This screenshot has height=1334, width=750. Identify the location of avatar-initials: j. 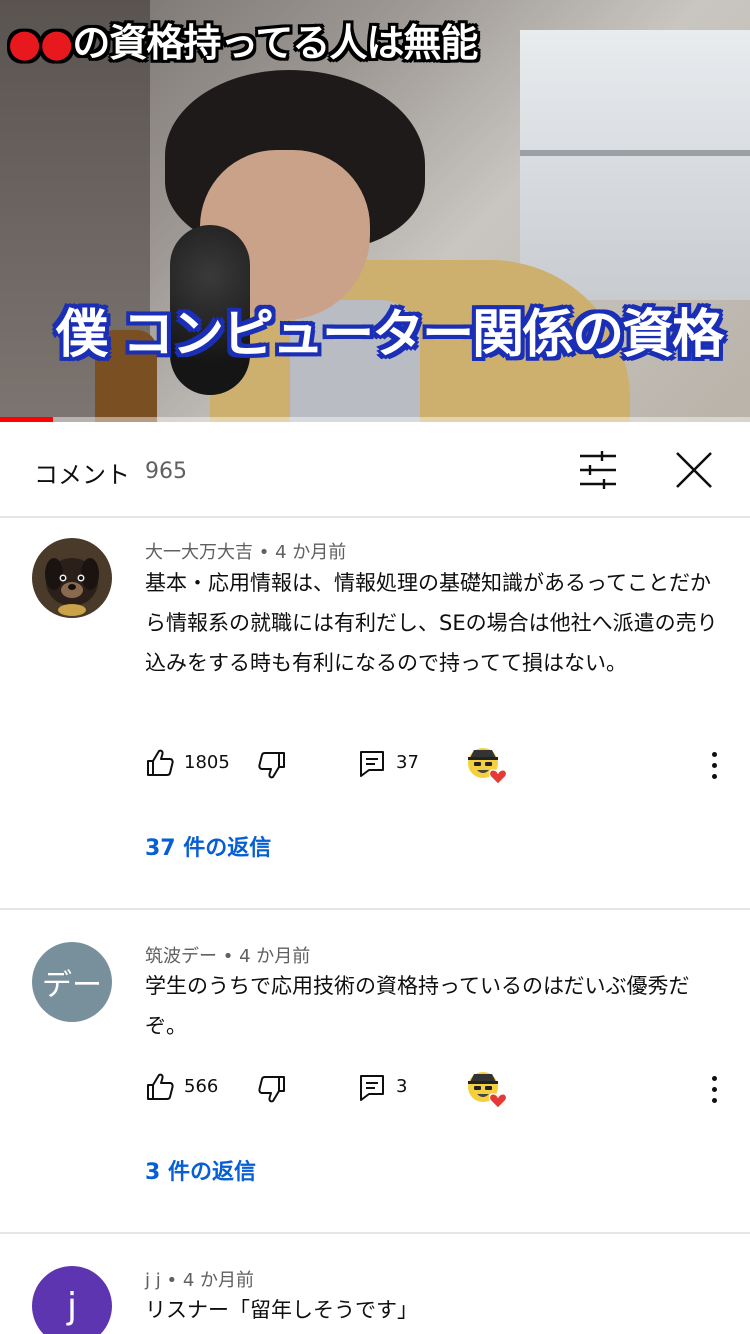
(71, 1306).